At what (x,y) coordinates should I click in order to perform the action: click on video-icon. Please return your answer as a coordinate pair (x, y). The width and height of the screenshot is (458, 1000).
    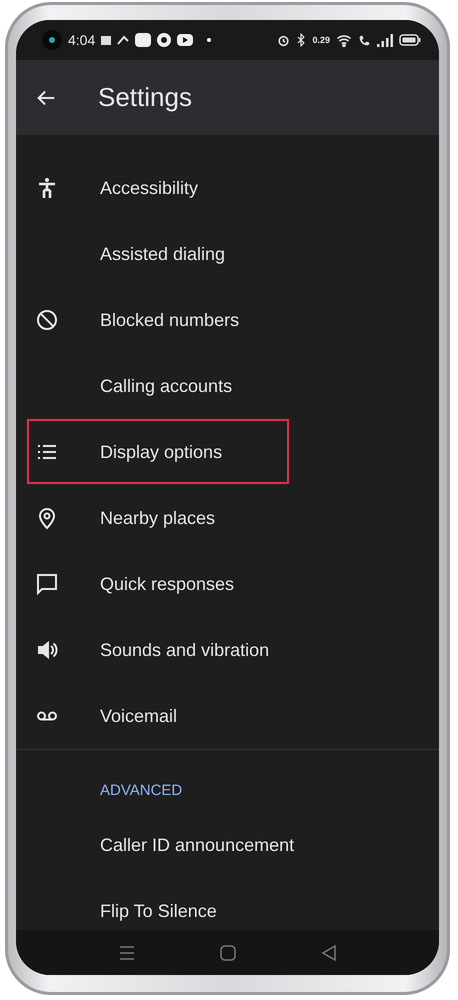
    Looking at the image, I should click on (185, 40).